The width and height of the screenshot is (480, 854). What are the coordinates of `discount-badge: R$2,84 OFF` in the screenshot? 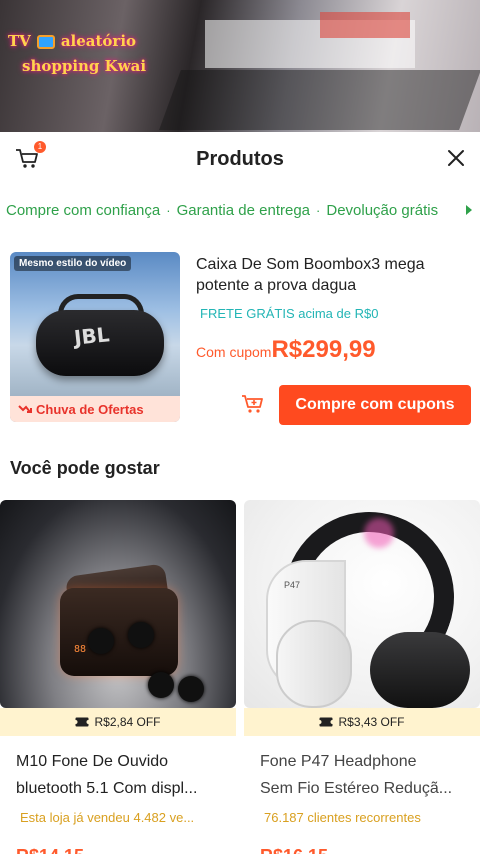 It's located at (118, 722).